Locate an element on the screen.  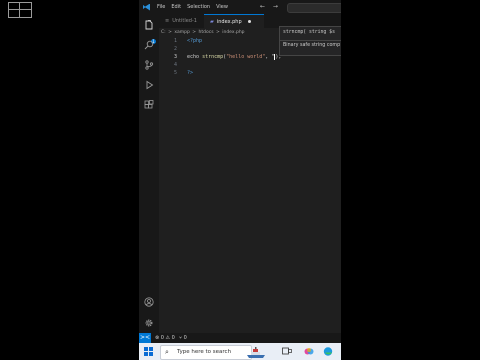
code-line: 4 is located at coordinates (250, 65).